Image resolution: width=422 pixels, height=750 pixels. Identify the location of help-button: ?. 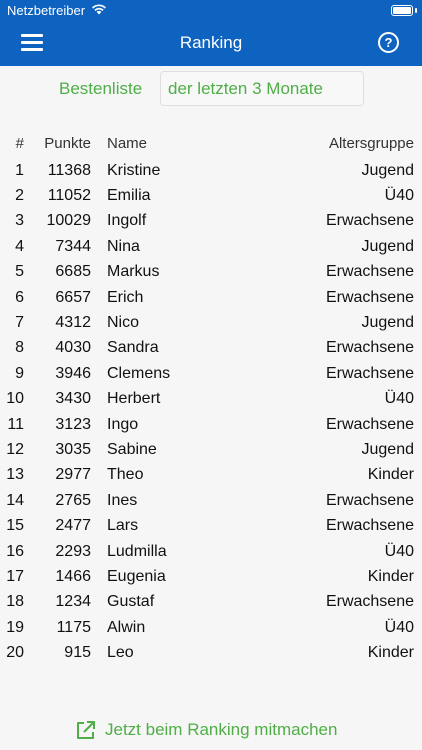
(388, 42).